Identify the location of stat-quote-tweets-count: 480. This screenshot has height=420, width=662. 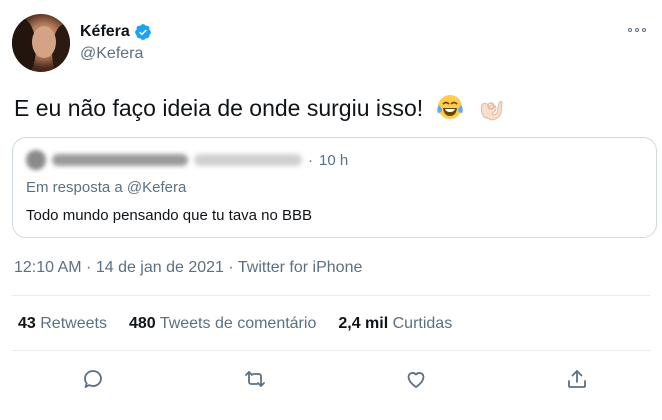
(142, 323).